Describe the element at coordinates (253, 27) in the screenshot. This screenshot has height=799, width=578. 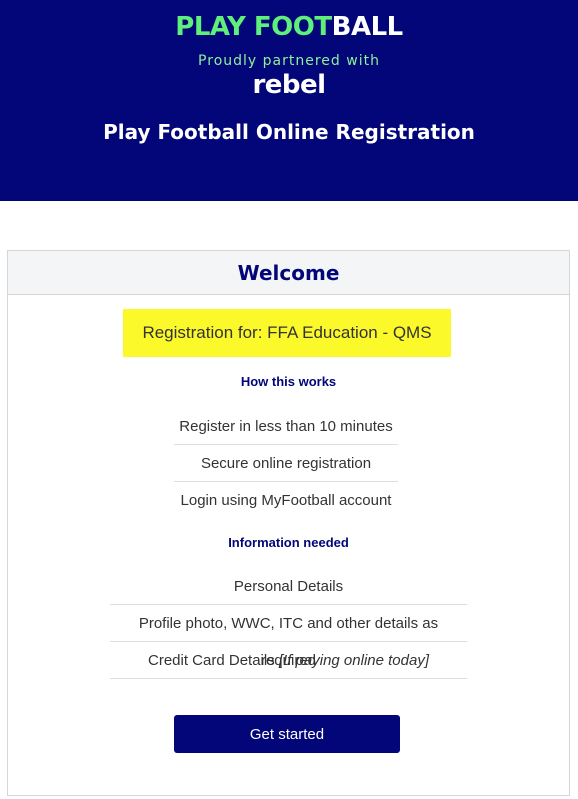
I see `logo-text-green: PLAY FOOT` at that location.